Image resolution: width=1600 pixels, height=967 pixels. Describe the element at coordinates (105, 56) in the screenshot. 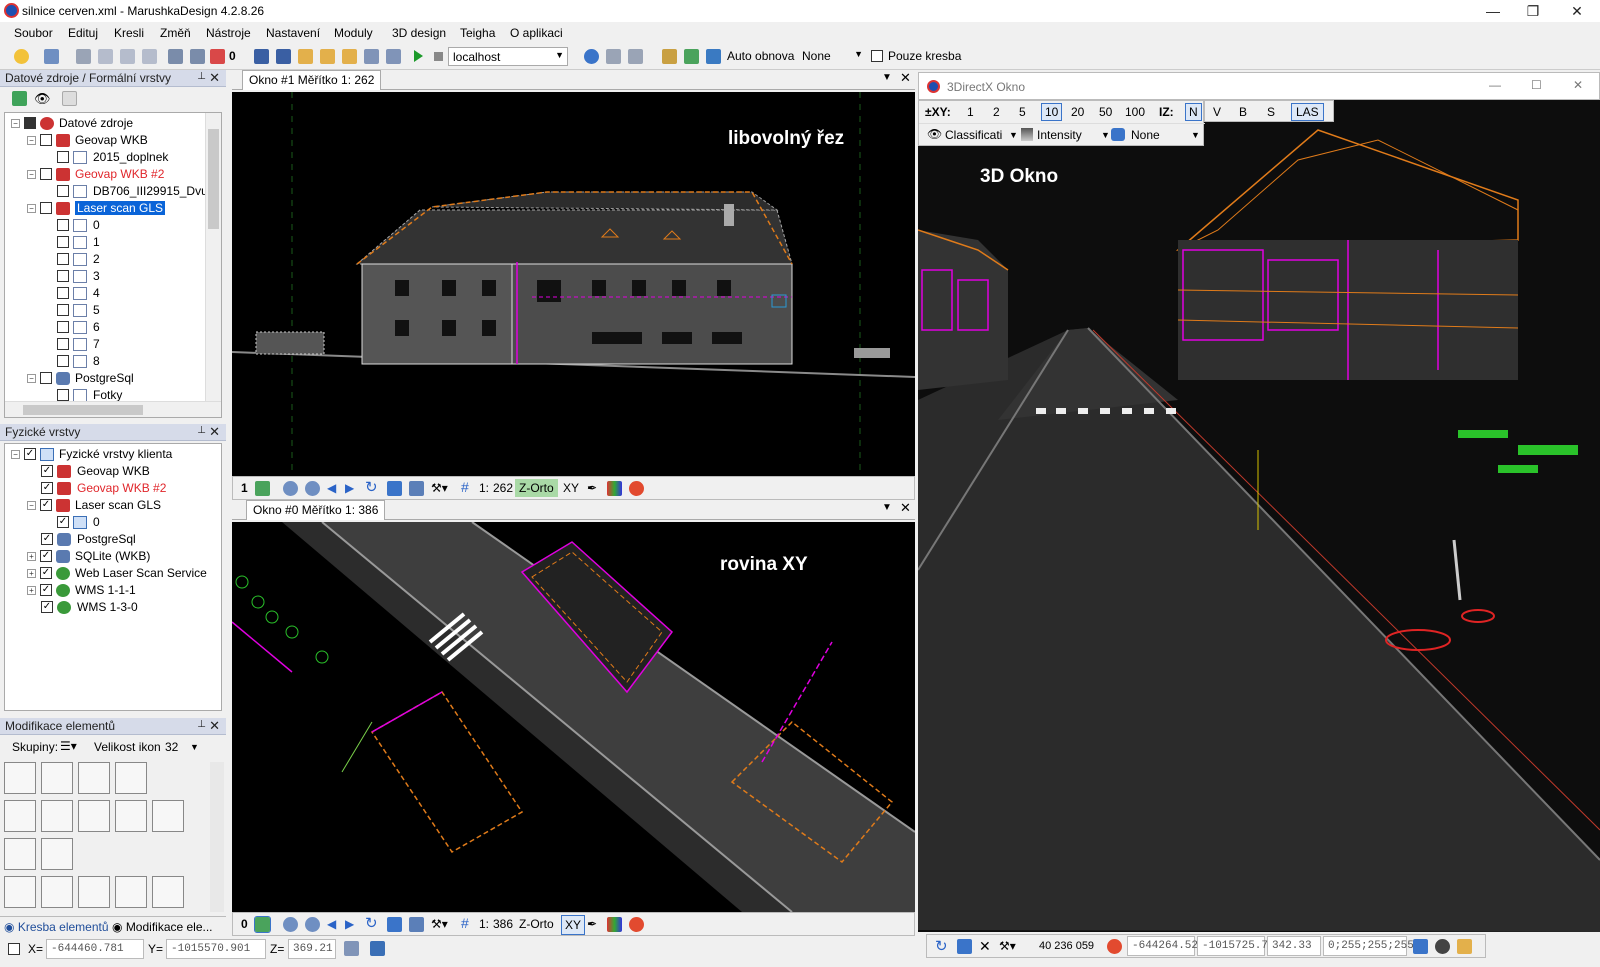

I see `polygon-icon` at that location.